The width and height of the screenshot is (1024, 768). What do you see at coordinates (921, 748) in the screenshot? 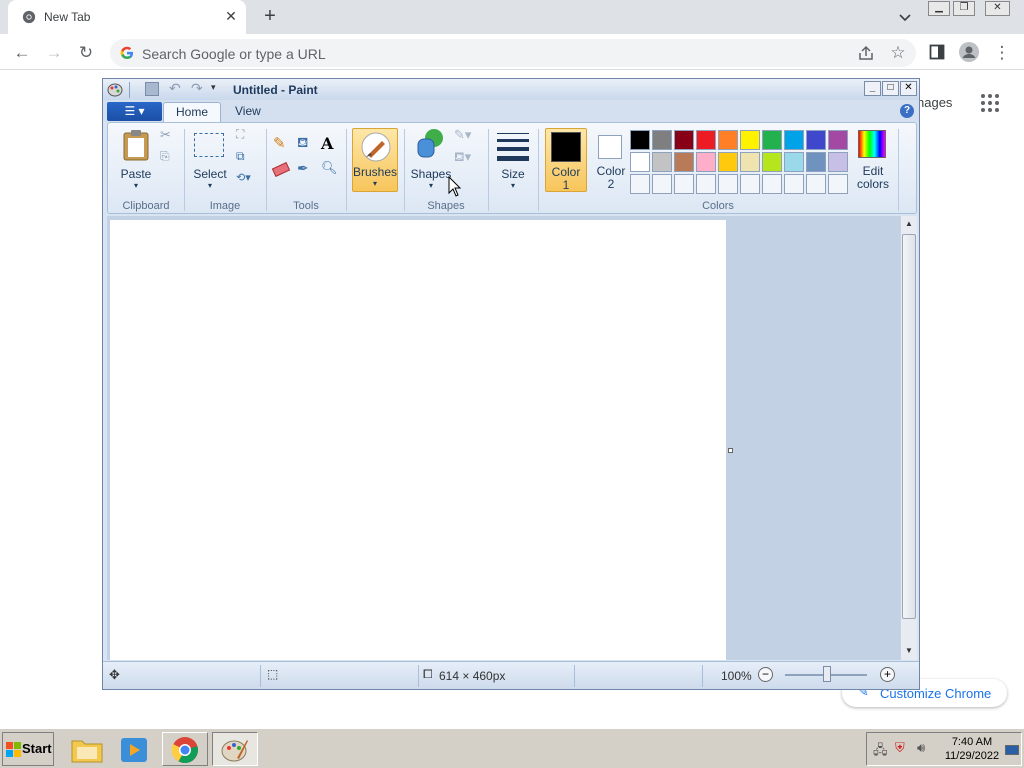
I see `volume-icon: 🔊︎` at bounding box center [921, 748].